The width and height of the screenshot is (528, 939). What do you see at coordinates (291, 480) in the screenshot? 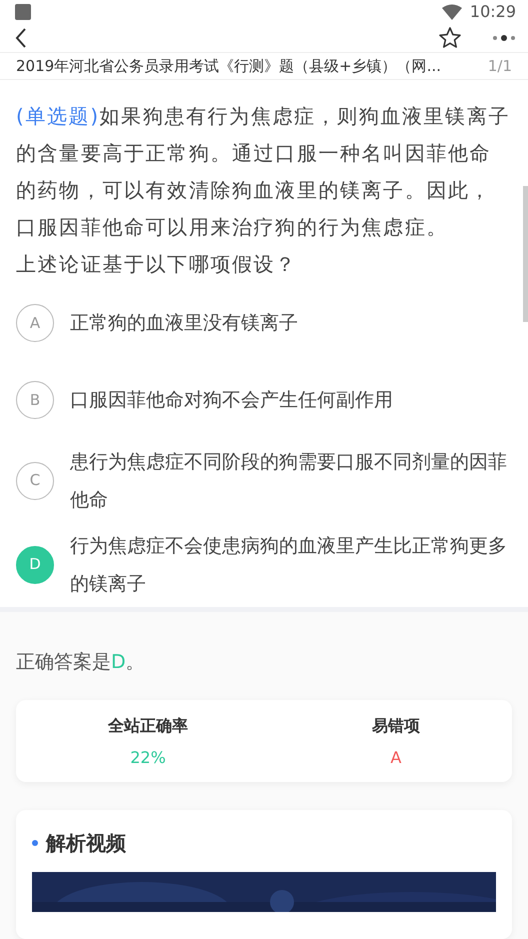
I see `option-text: 患行为焦虑症不同阶段的狗需要口服不同剂量的因菲他命` at bounding box center [291, 480].